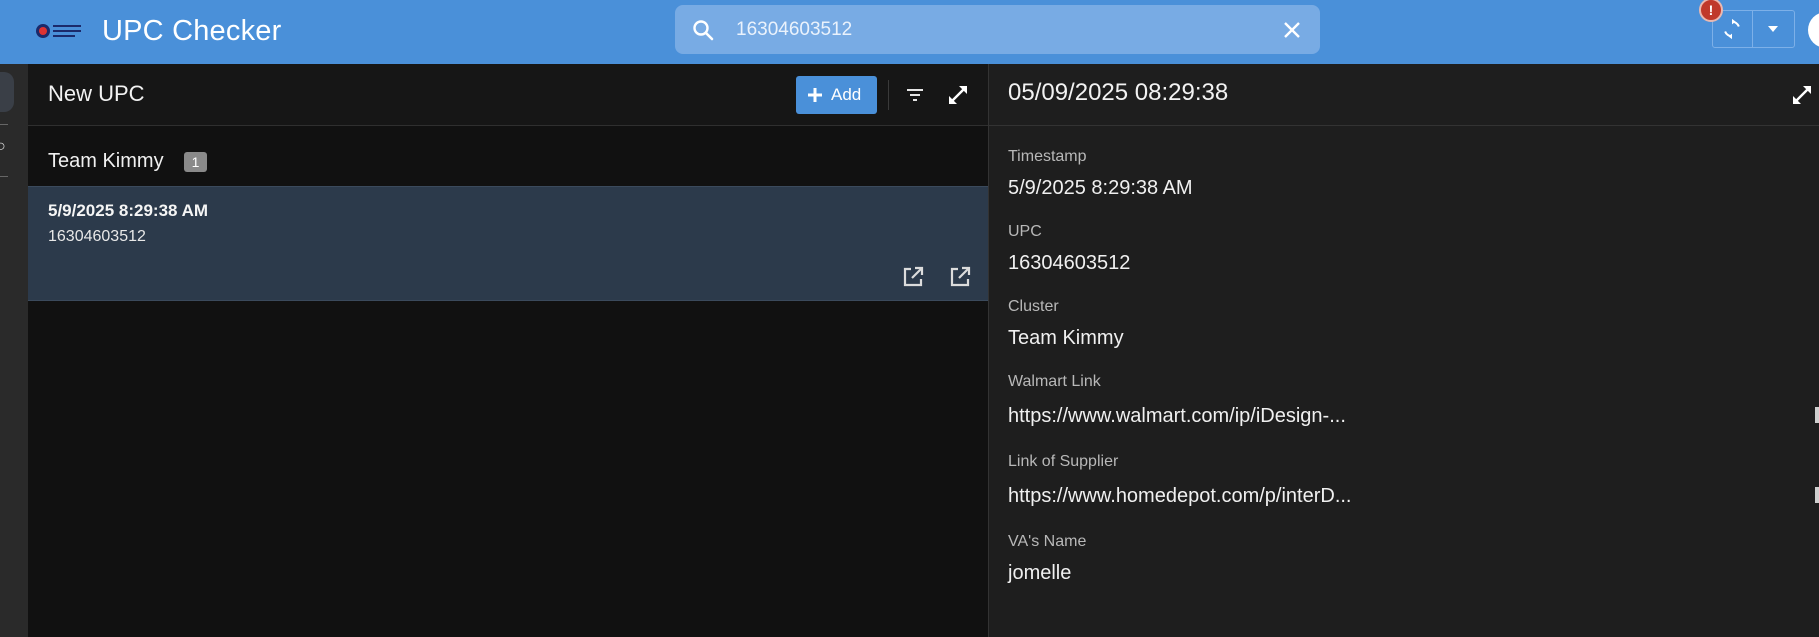 The width and height of the screenshot is (1819, 637). What do you see at coordinates (1813, 30) in the screenshot?
I see `avatar` at bounding box center [1813, 30].